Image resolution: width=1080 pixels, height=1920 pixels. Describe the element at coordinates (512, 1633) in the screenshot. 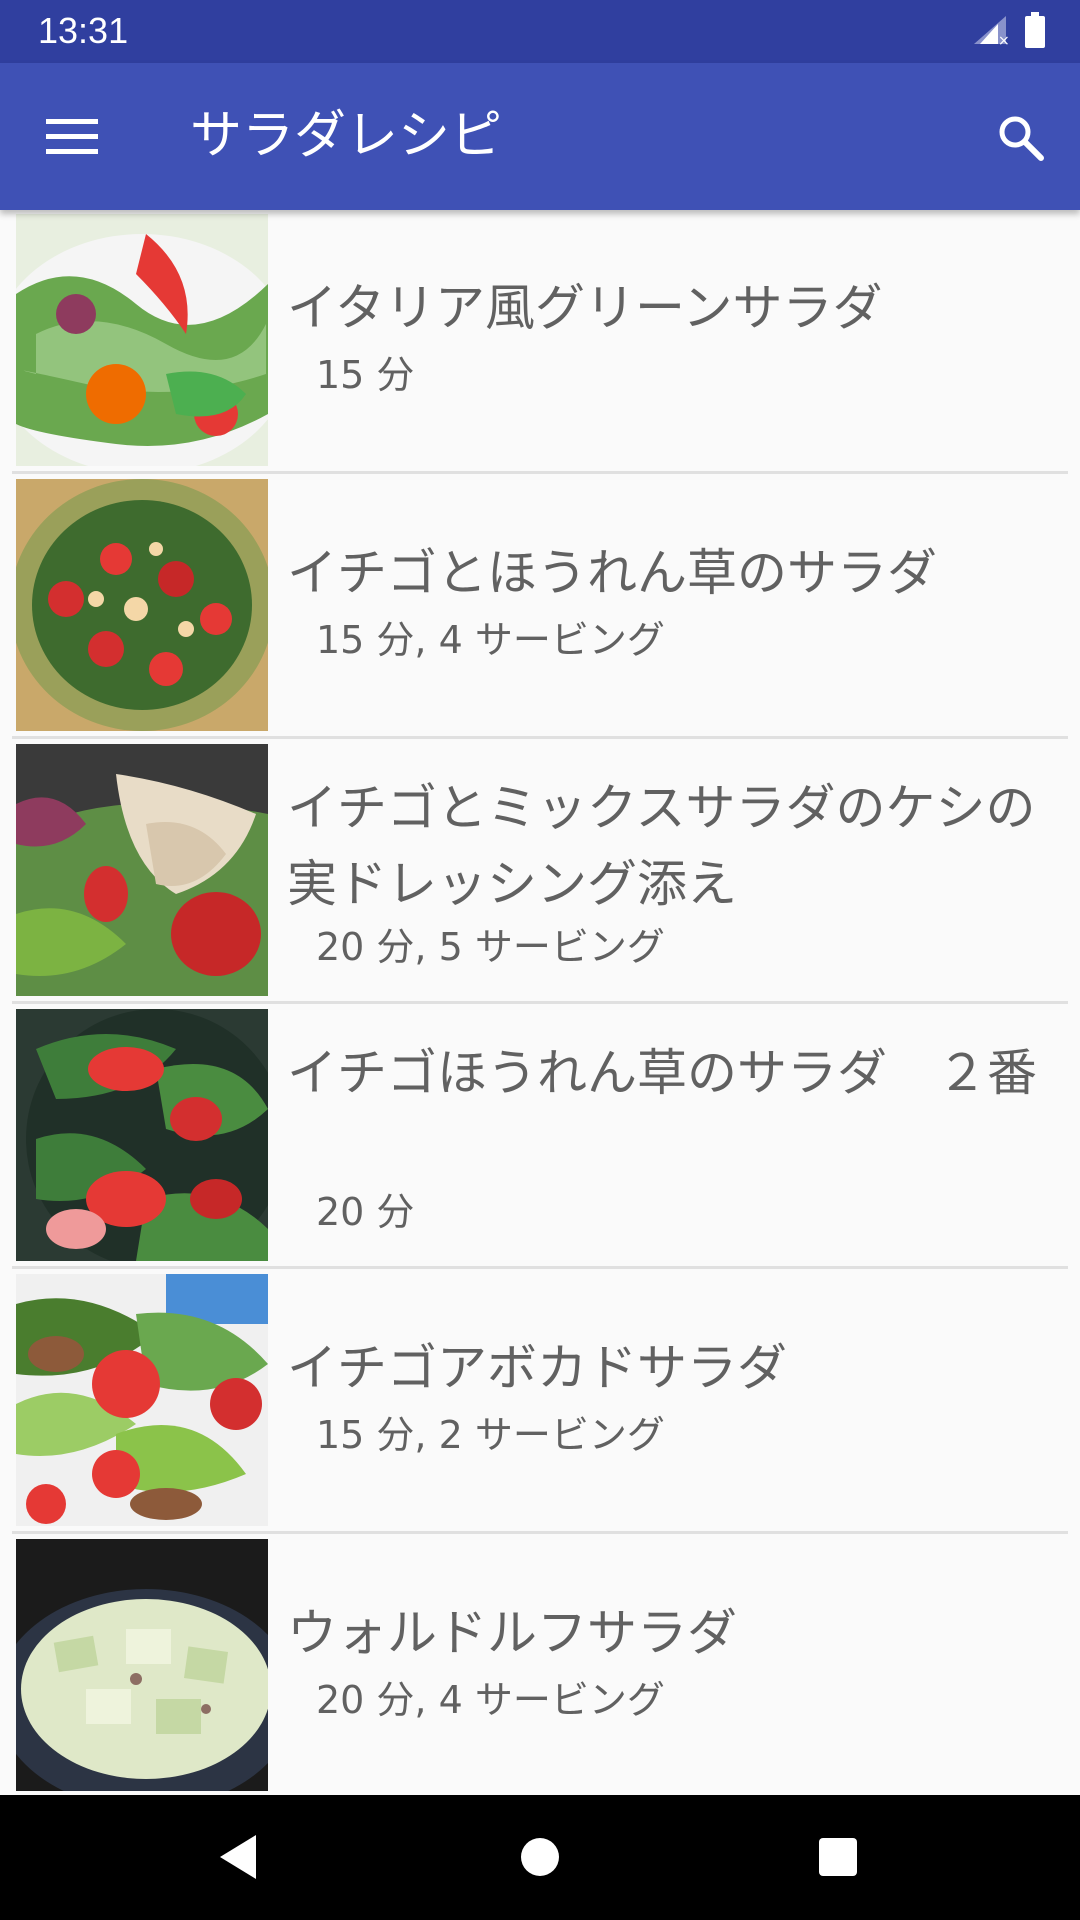

I see `recipe-title: ウォルドルフサラダ` at that location.